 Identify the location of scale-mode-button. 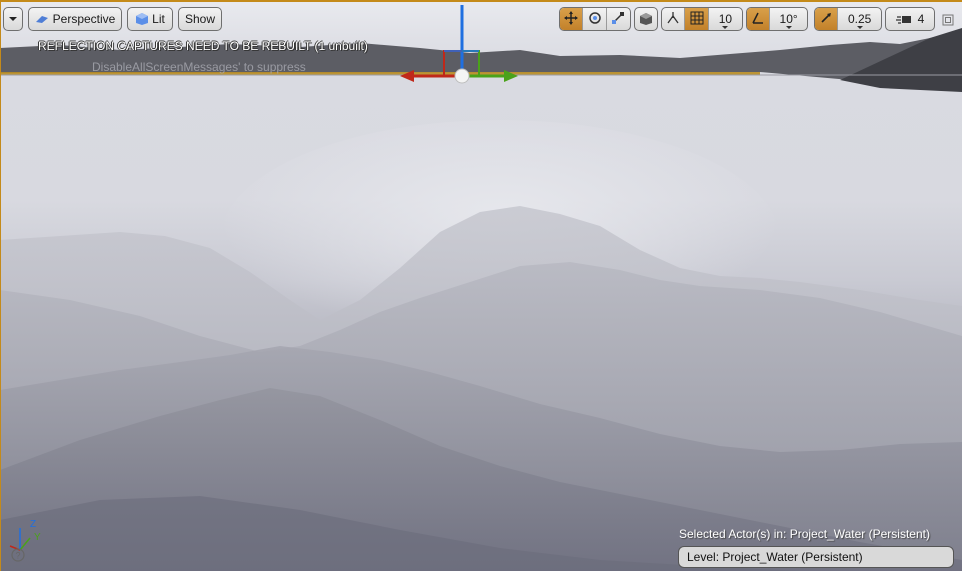
(618, 19).